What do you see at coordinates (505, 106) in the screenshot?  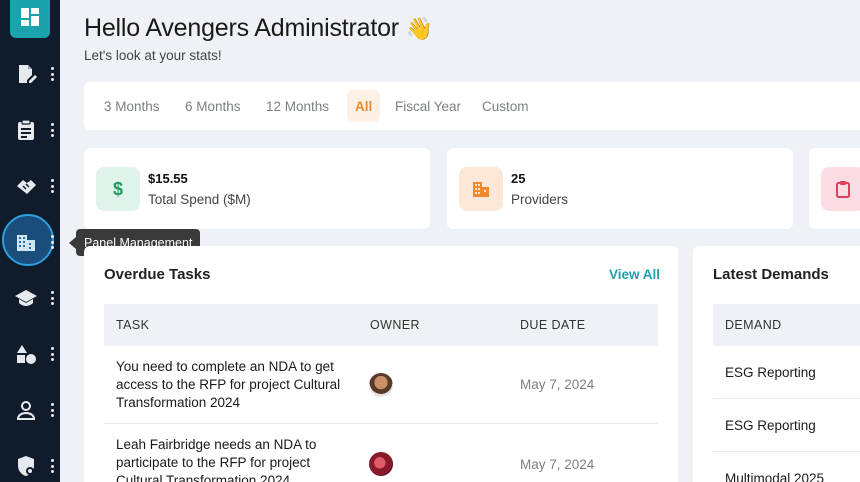 I see `tab-custom: Custom` at bounding box center [505, 106].